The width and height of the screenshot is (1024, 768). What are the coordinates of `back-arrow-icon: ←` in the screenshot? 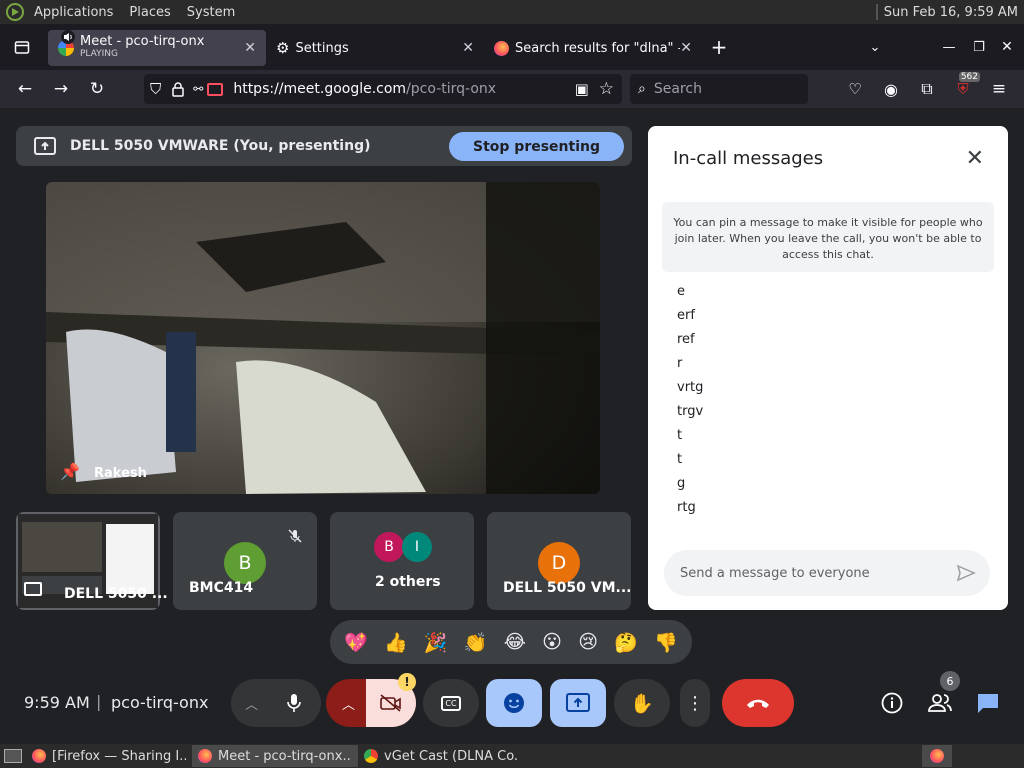 It's located at (25, 89).